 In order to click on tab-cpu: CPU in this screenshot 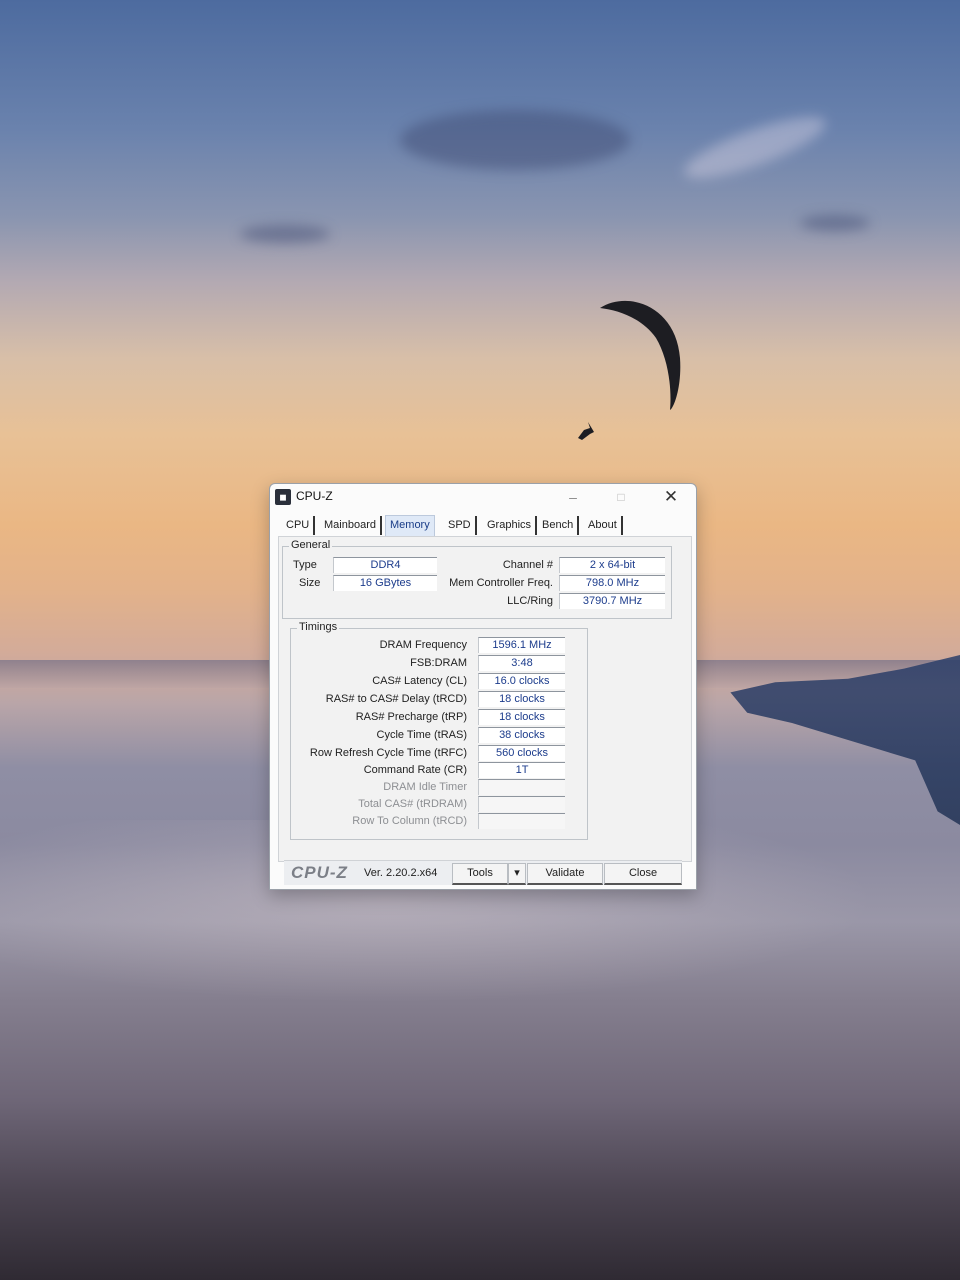, I will do `click(299, 525)`.